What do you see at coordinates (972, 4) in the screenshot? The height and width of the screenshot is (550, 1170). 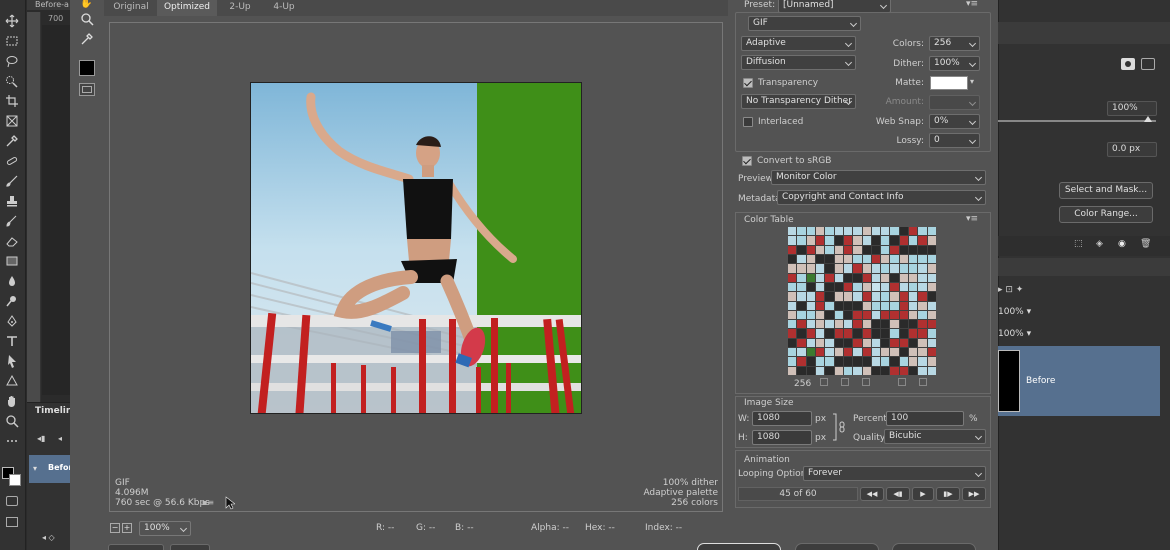 I see `preset-menu-icon: ▾≡` at bounding box center [972, 4].